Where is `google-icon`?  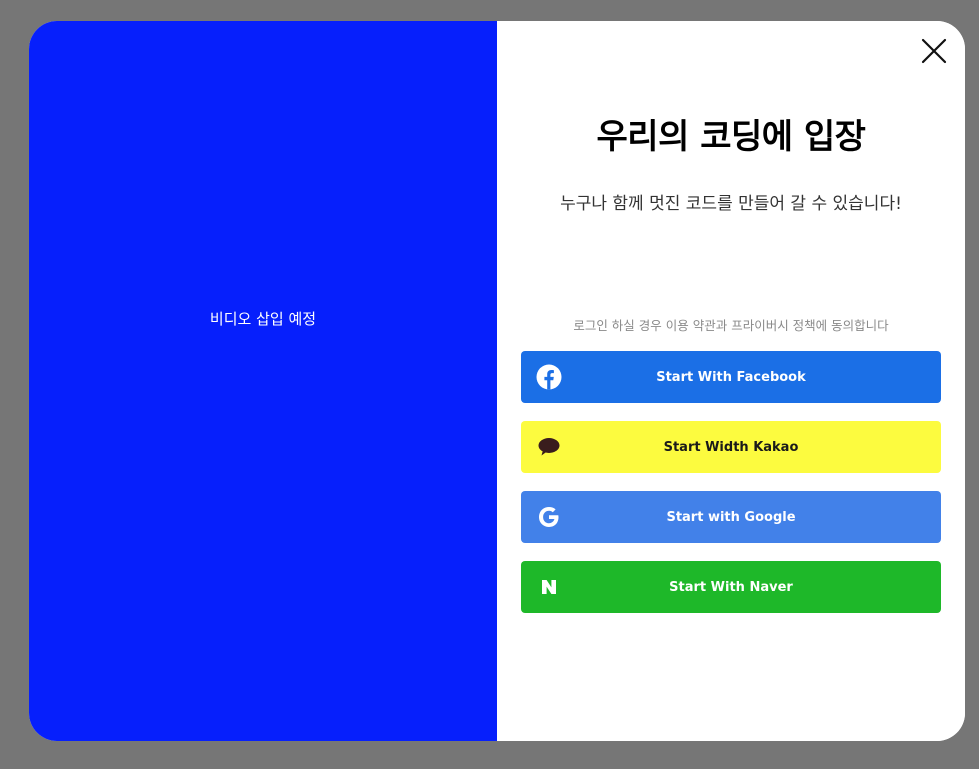
google-icon is located at coordinates (549, 517).